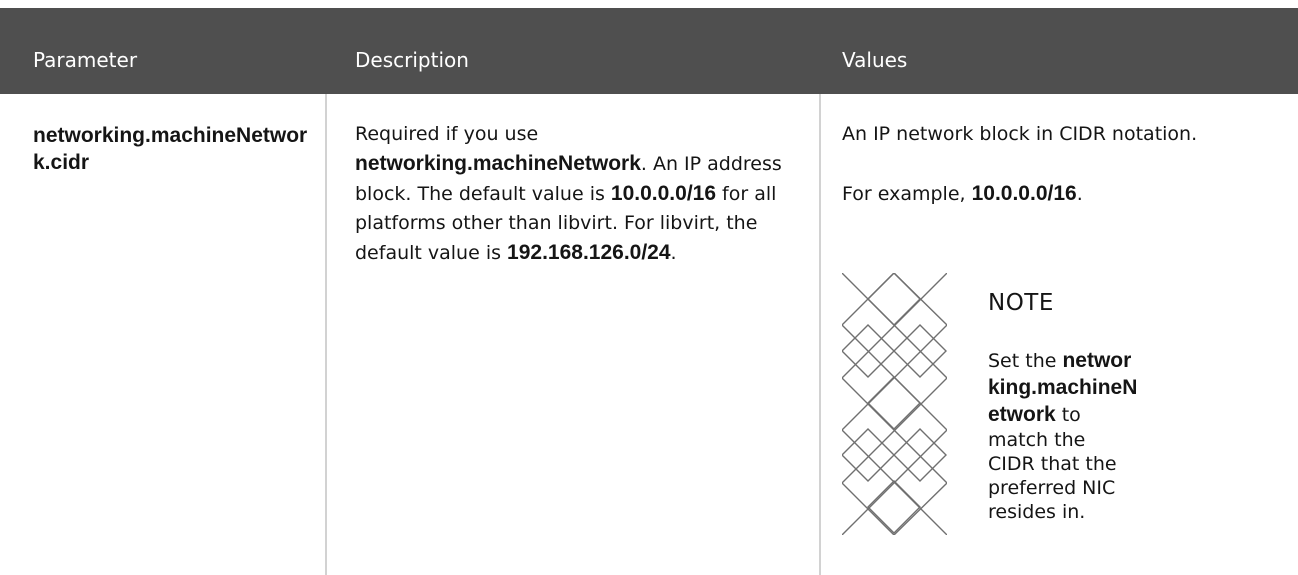 The image size is (1298, 575). I want to click on libvirt-default-value: 192.168.126.0/24, so click(589, 252).